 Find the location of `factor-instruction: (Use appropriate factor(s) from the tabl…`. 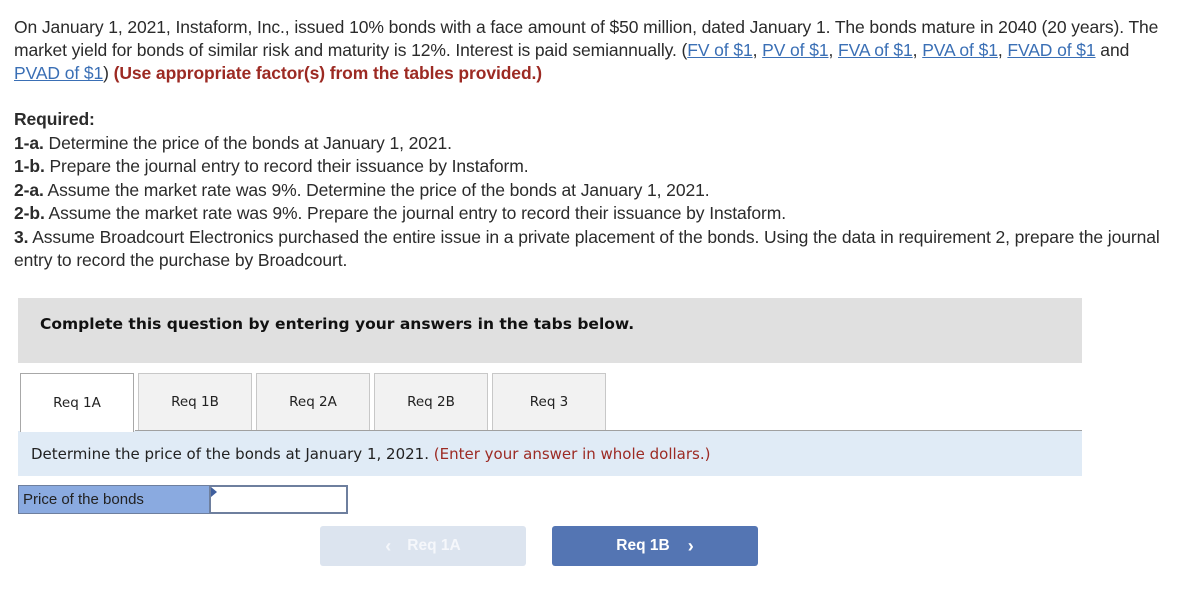

factor-instruction: (Use appropriate factor(s) from the tabl… is located at coordinates (328, 73).